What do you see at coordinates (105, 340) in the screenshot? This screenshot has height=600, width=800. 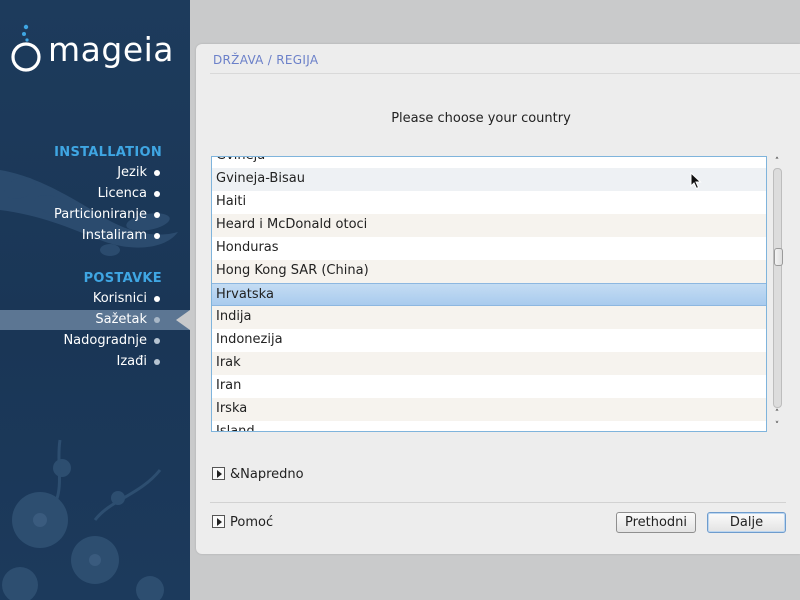 I see `sidebar-item-label: Nadogradnje` at bounding box center [105, 340].